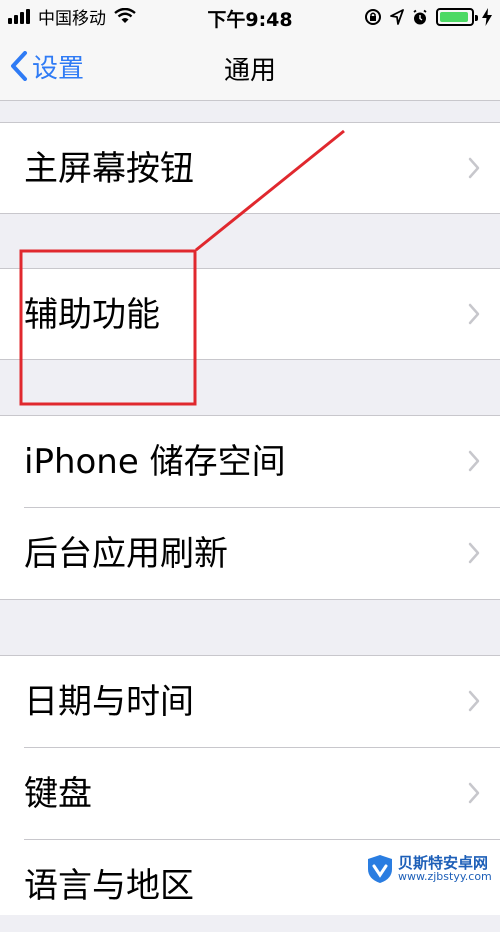 This screenshot has width=500, height=932. What do you see at coordinates (380, 869) in the screenshot?
I see `watermark-logo-icon` at bounding box center [380, 869].